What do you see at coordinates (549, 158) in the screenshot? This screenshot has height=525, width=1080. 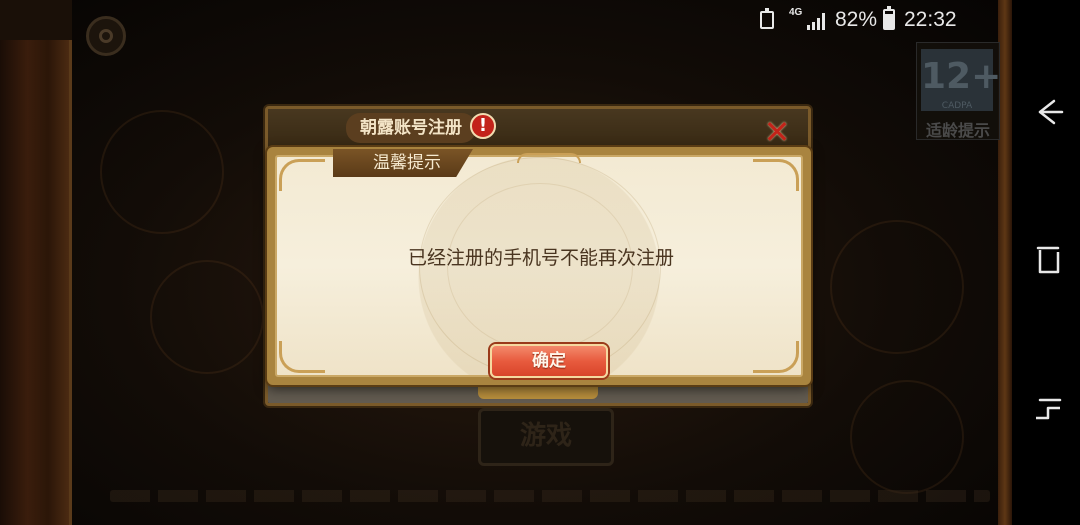 I see `top-ornament` at bounding box center [549, 158].